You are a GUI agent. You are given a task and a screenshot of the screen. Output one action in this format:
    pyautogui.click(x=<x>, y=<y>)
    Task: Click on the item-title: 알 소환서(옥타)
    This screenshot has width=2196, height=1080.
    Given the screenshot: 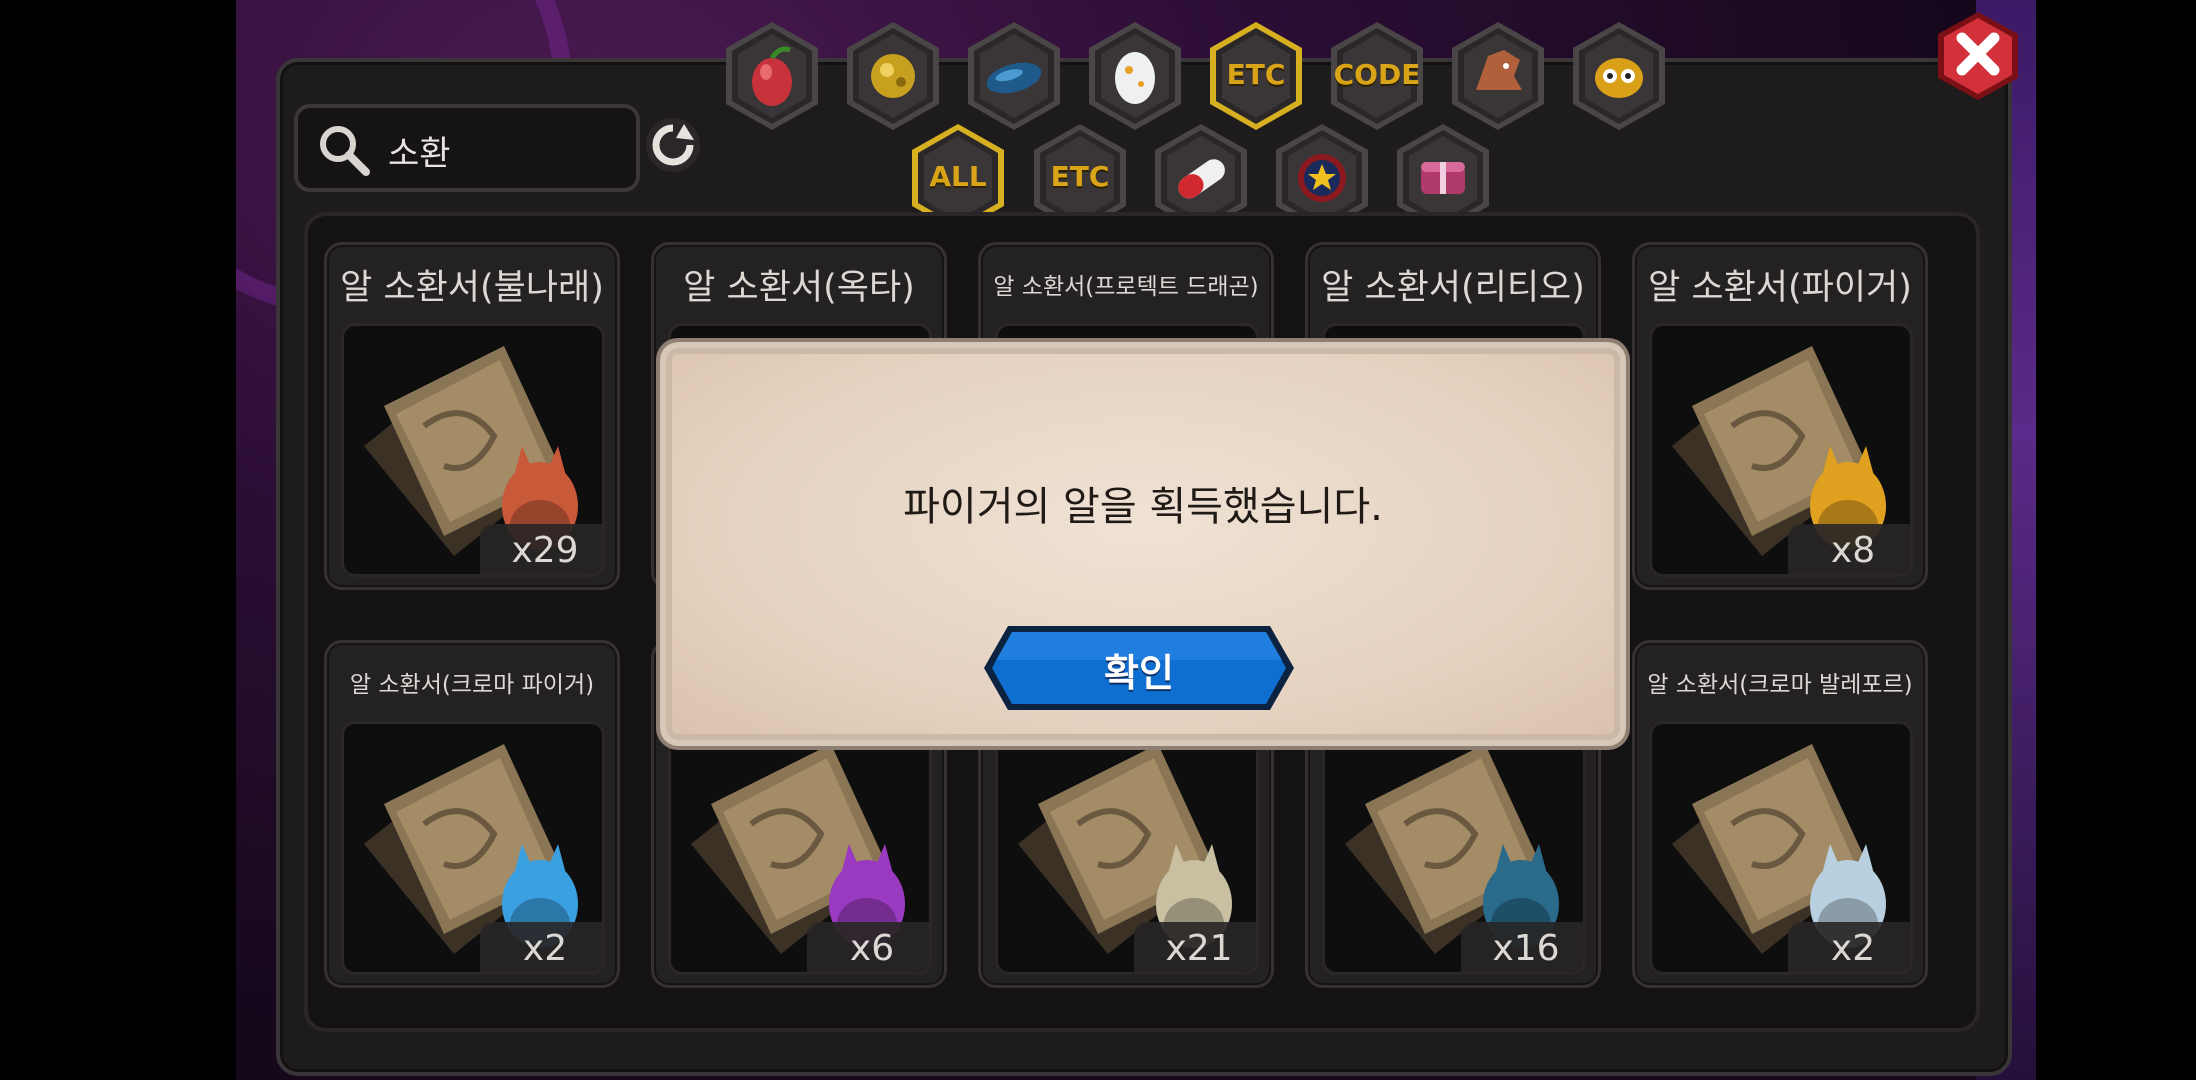 What is the action you would take?
    pyautogui.click(x=799, y=288)
    